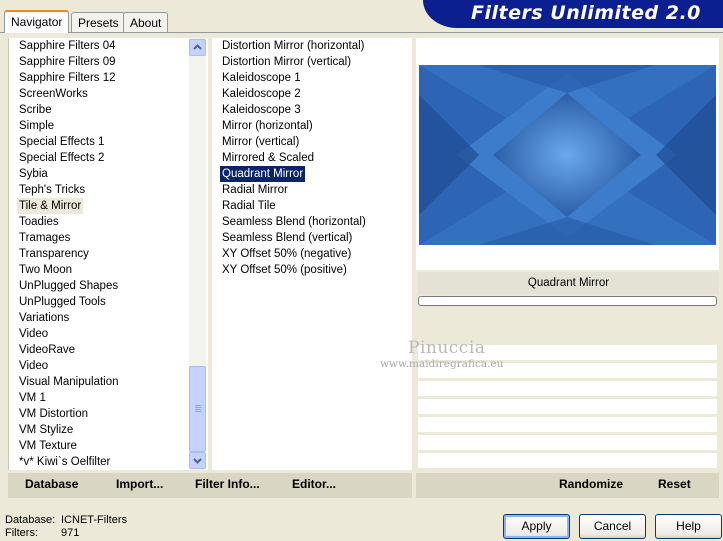  I want to click on tab-about: About, so click(146, 22).